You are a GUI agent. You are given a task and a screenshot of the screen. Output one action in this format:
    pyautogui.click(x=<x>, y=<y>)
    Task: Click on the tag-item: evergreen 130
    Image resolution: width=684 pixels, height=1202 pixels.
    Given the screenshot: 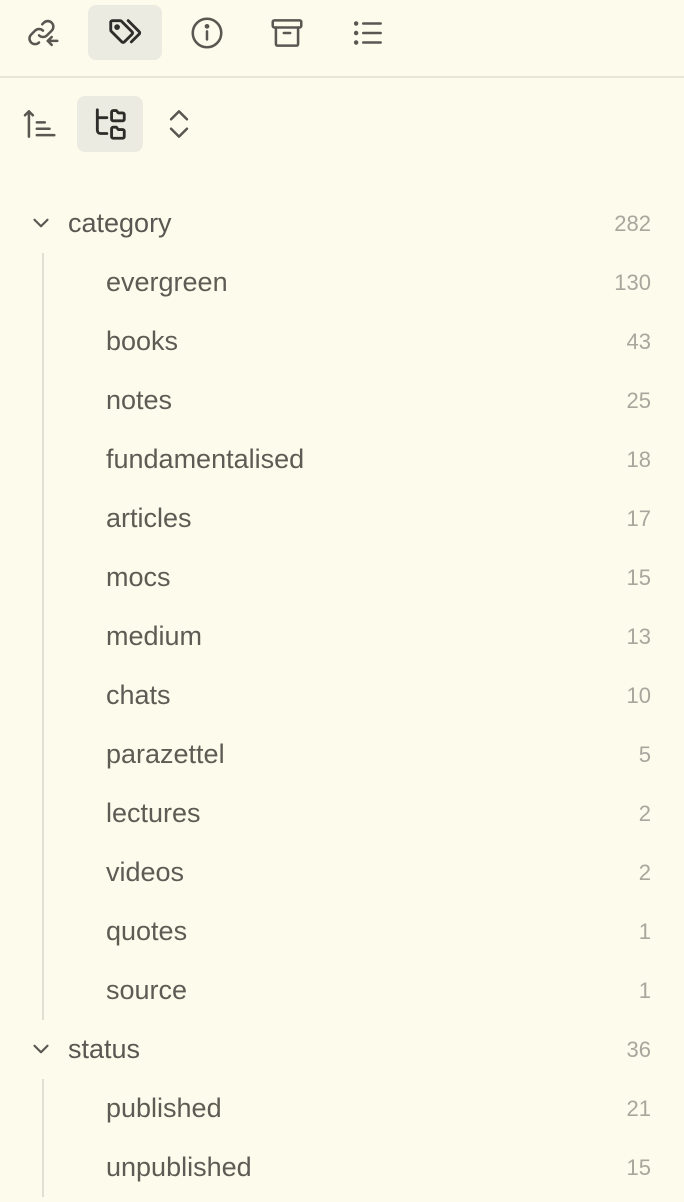 What is the action you would take?
    pyautogui.click(x=342, y=282)
    